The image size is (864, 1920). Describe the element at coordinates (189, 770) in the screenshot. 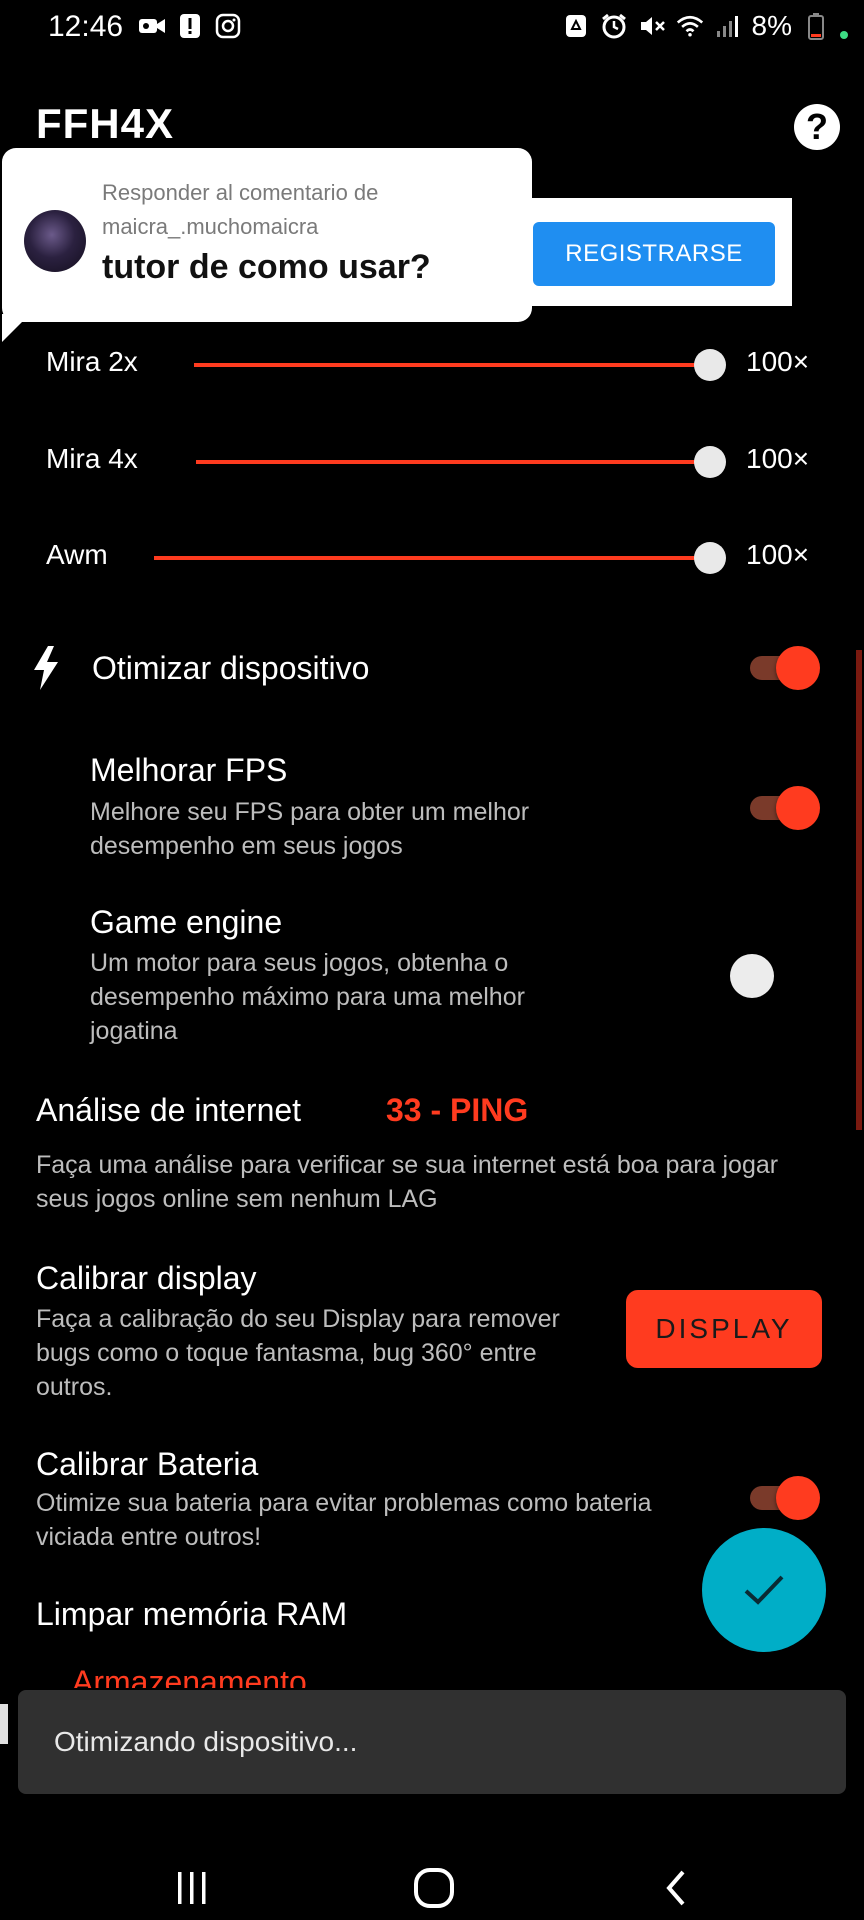

I see `fps-title: Melhorar FPS` at that location.